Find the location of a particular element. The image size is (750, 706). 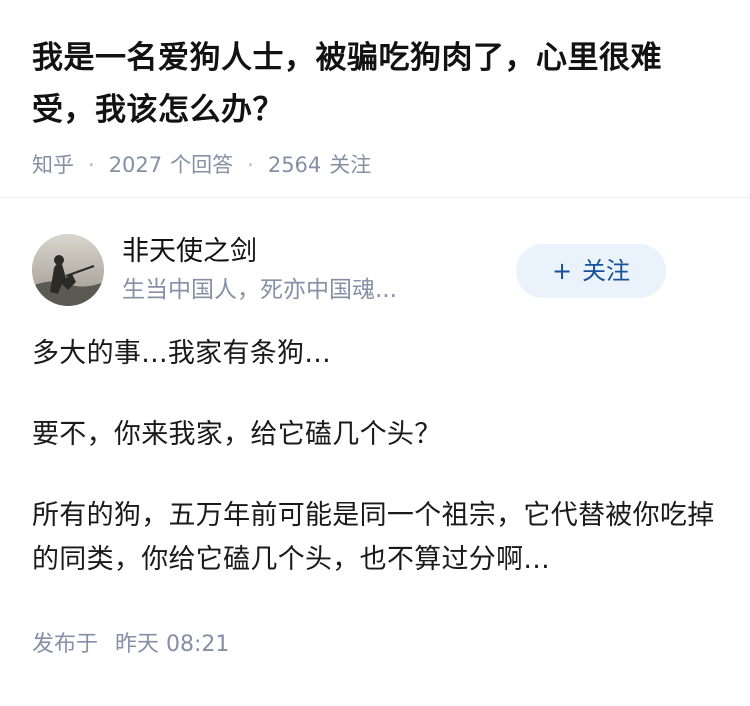

followers-label: 关注 is located at coordinates (350, 165).